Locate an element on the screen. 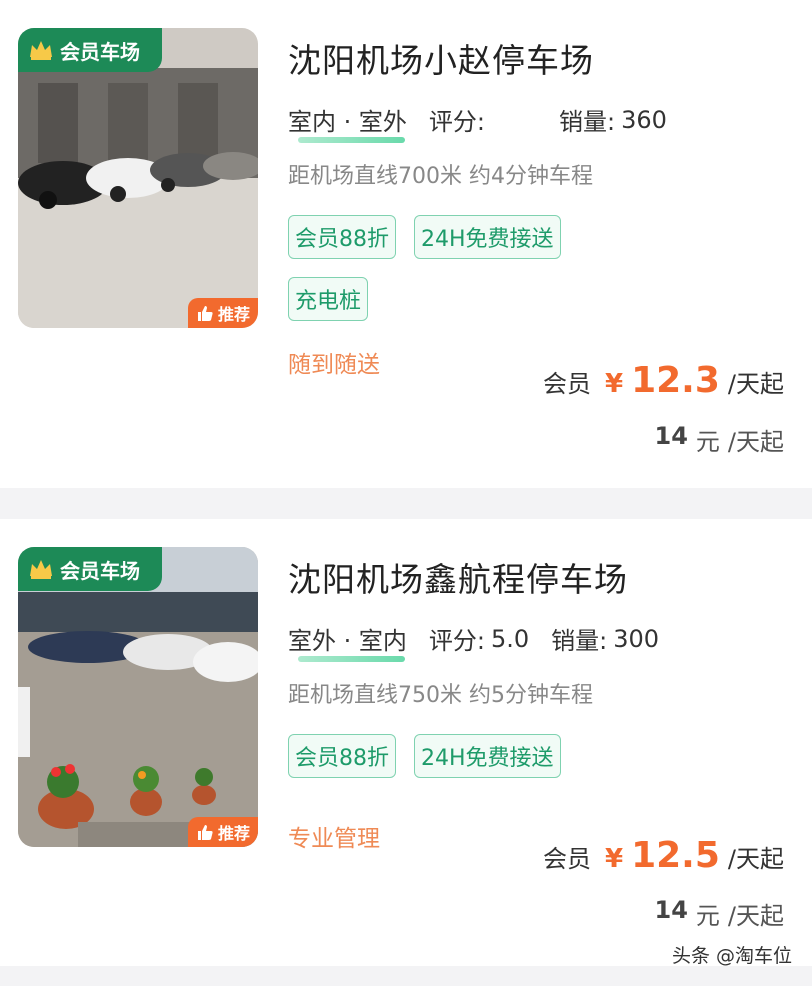 This screenshot has width=812, height=986. member-price-row: 会员 ¥ 12.5 /天起 is located at coordinates (663, 855).